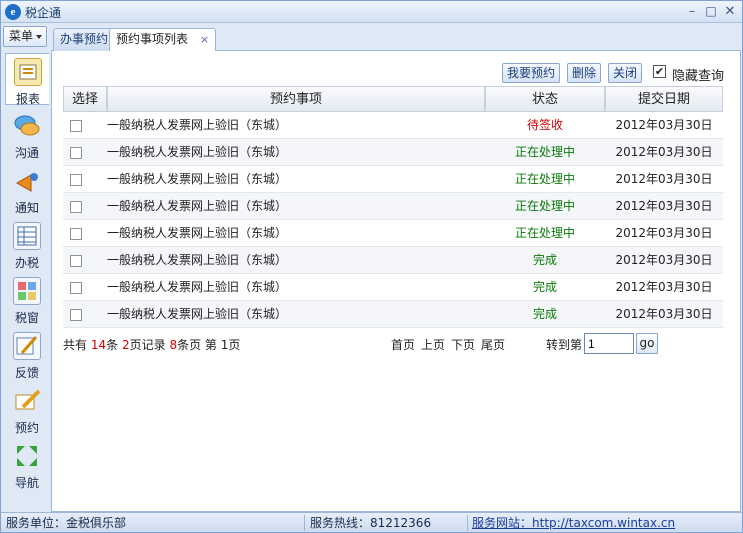 The width and height of the screenshot is (743, 533). What do you see at coordinates (125, 345) in the screenshot?
I see `page-count: 2` at bounding box center [125, 345].